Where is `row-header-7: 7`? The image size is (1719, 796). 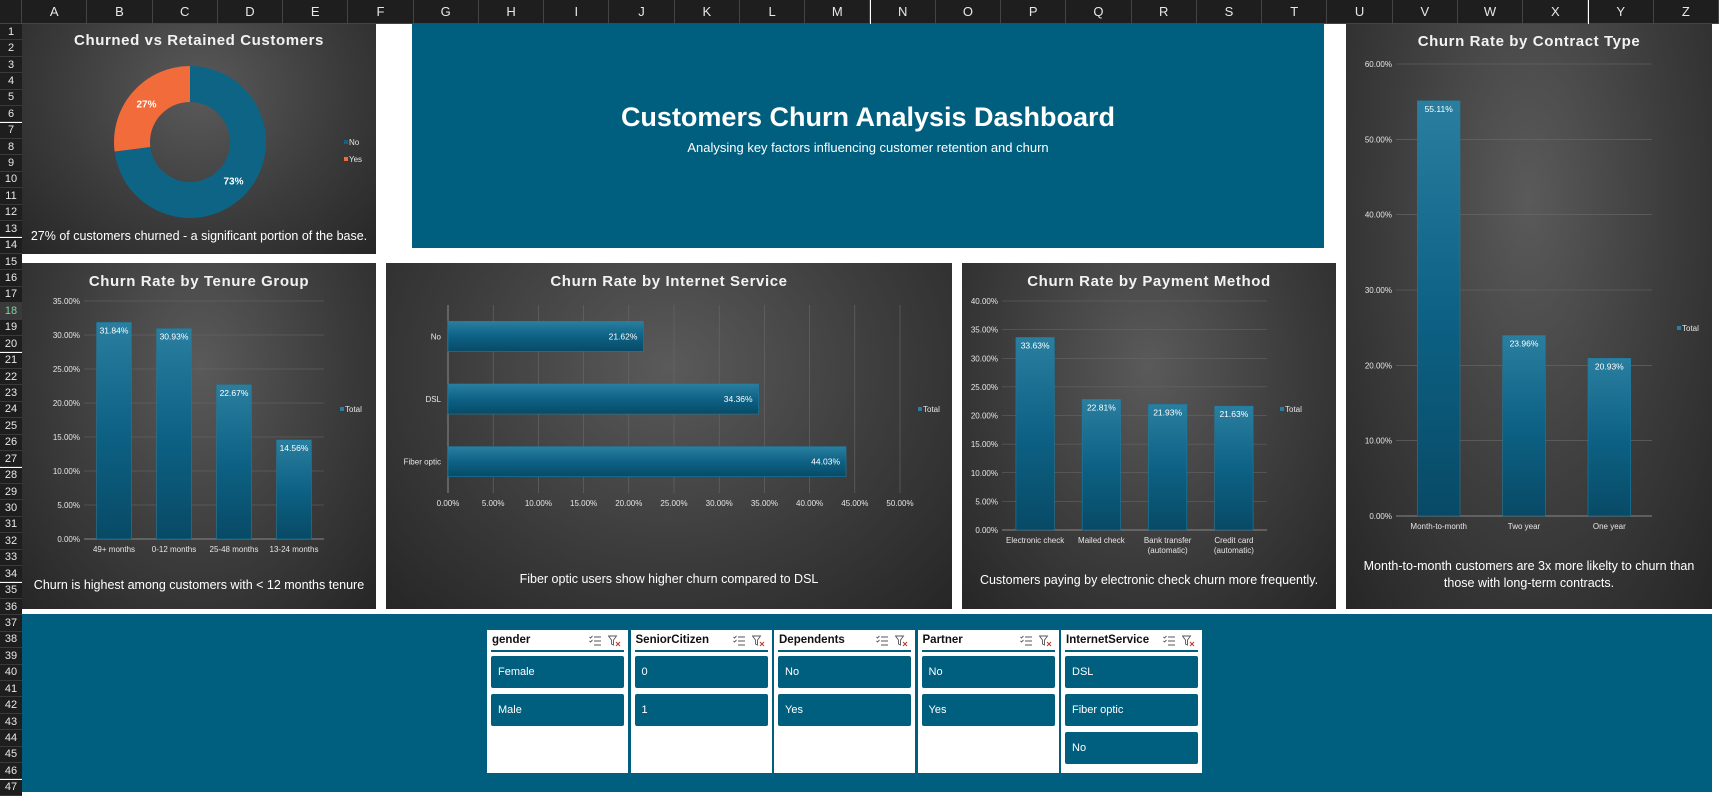 row-header-7: 7 is located at coordinates (11, 130).